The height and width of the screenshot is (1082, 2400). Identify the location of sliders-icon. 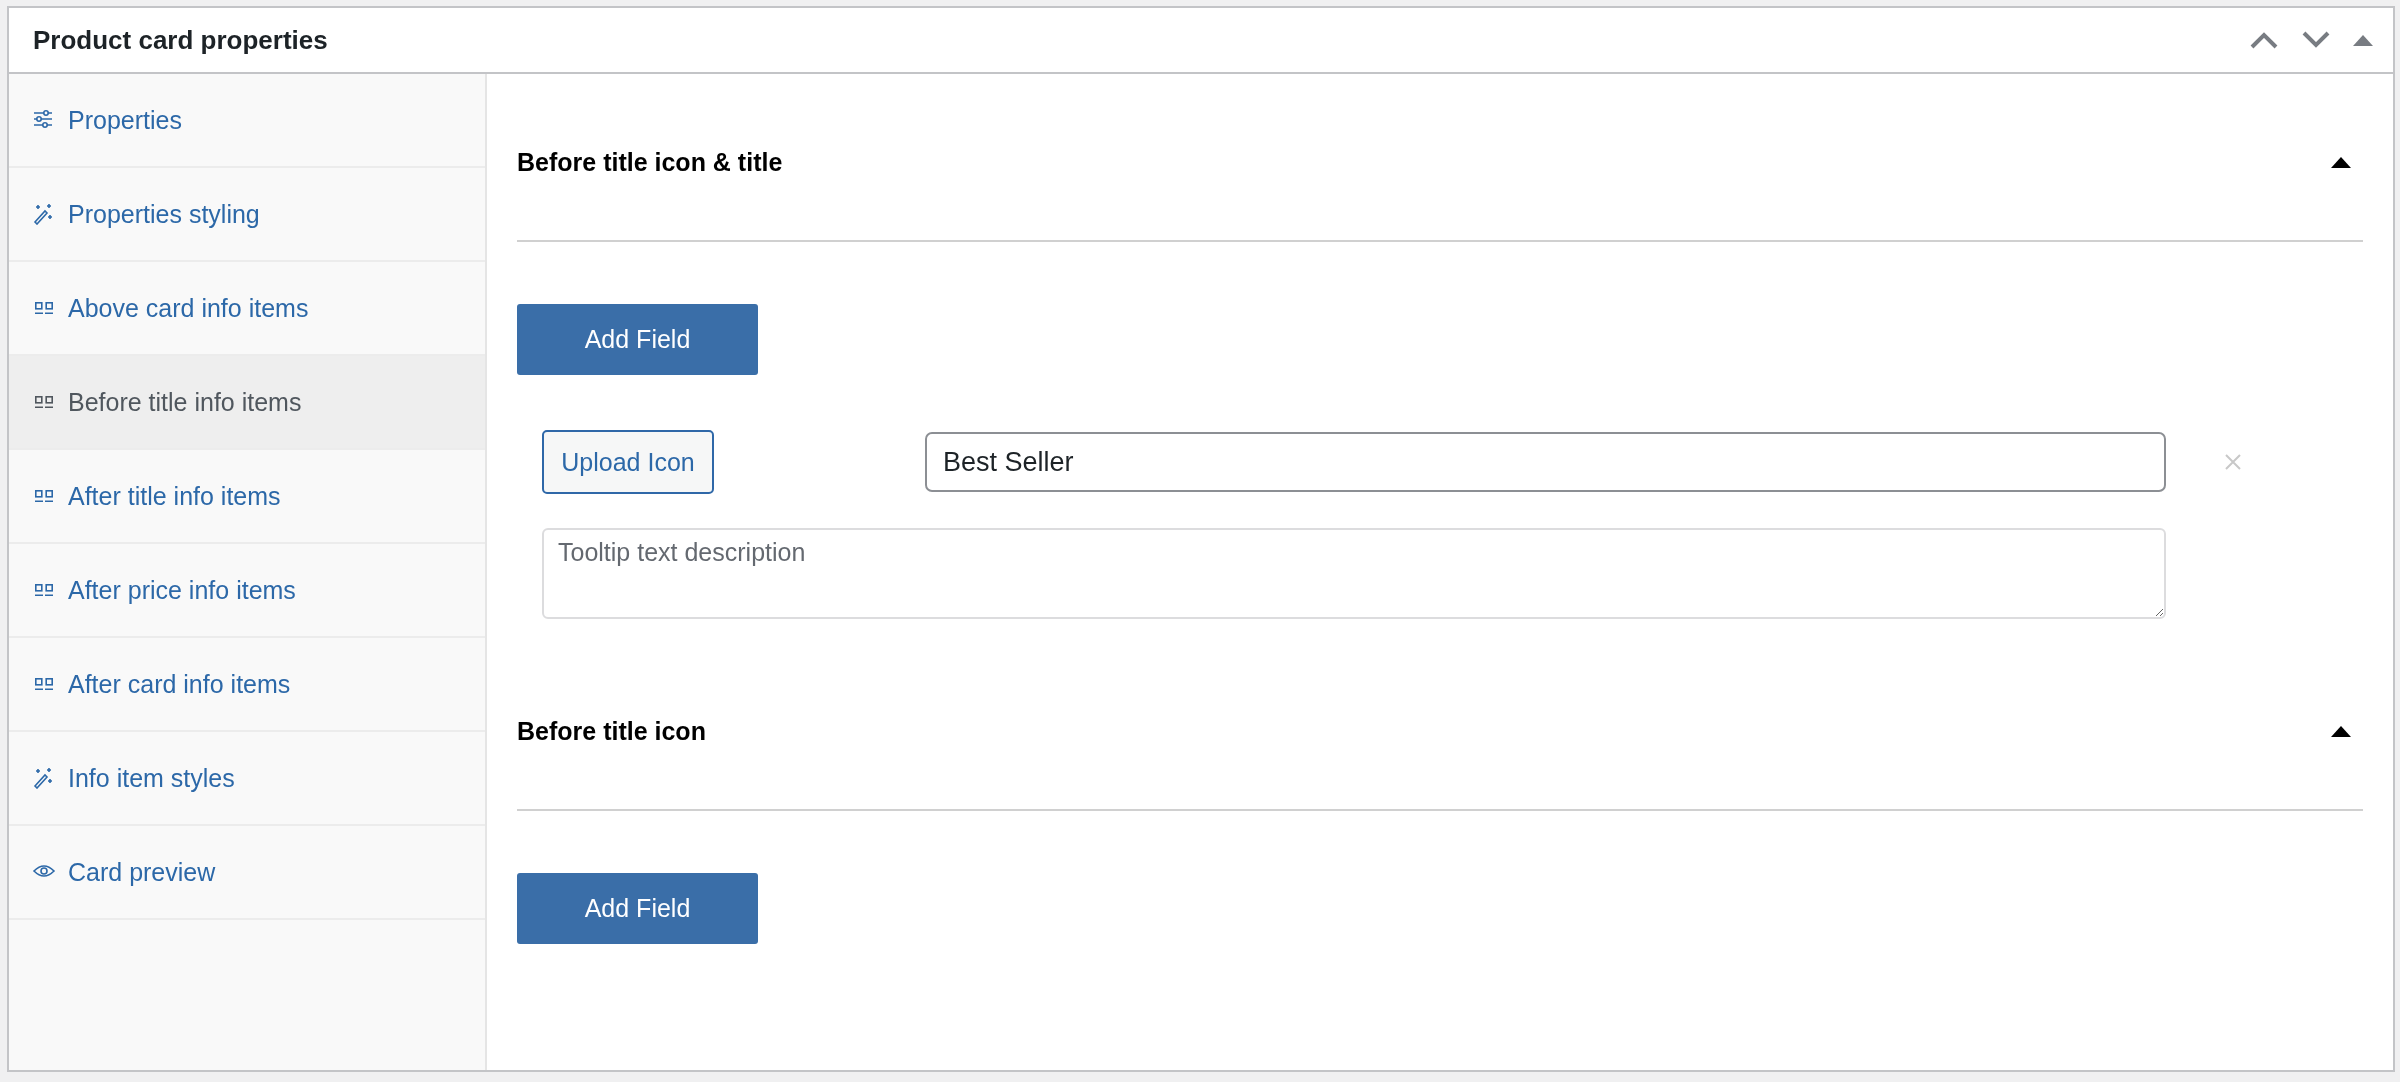
(44, 120).